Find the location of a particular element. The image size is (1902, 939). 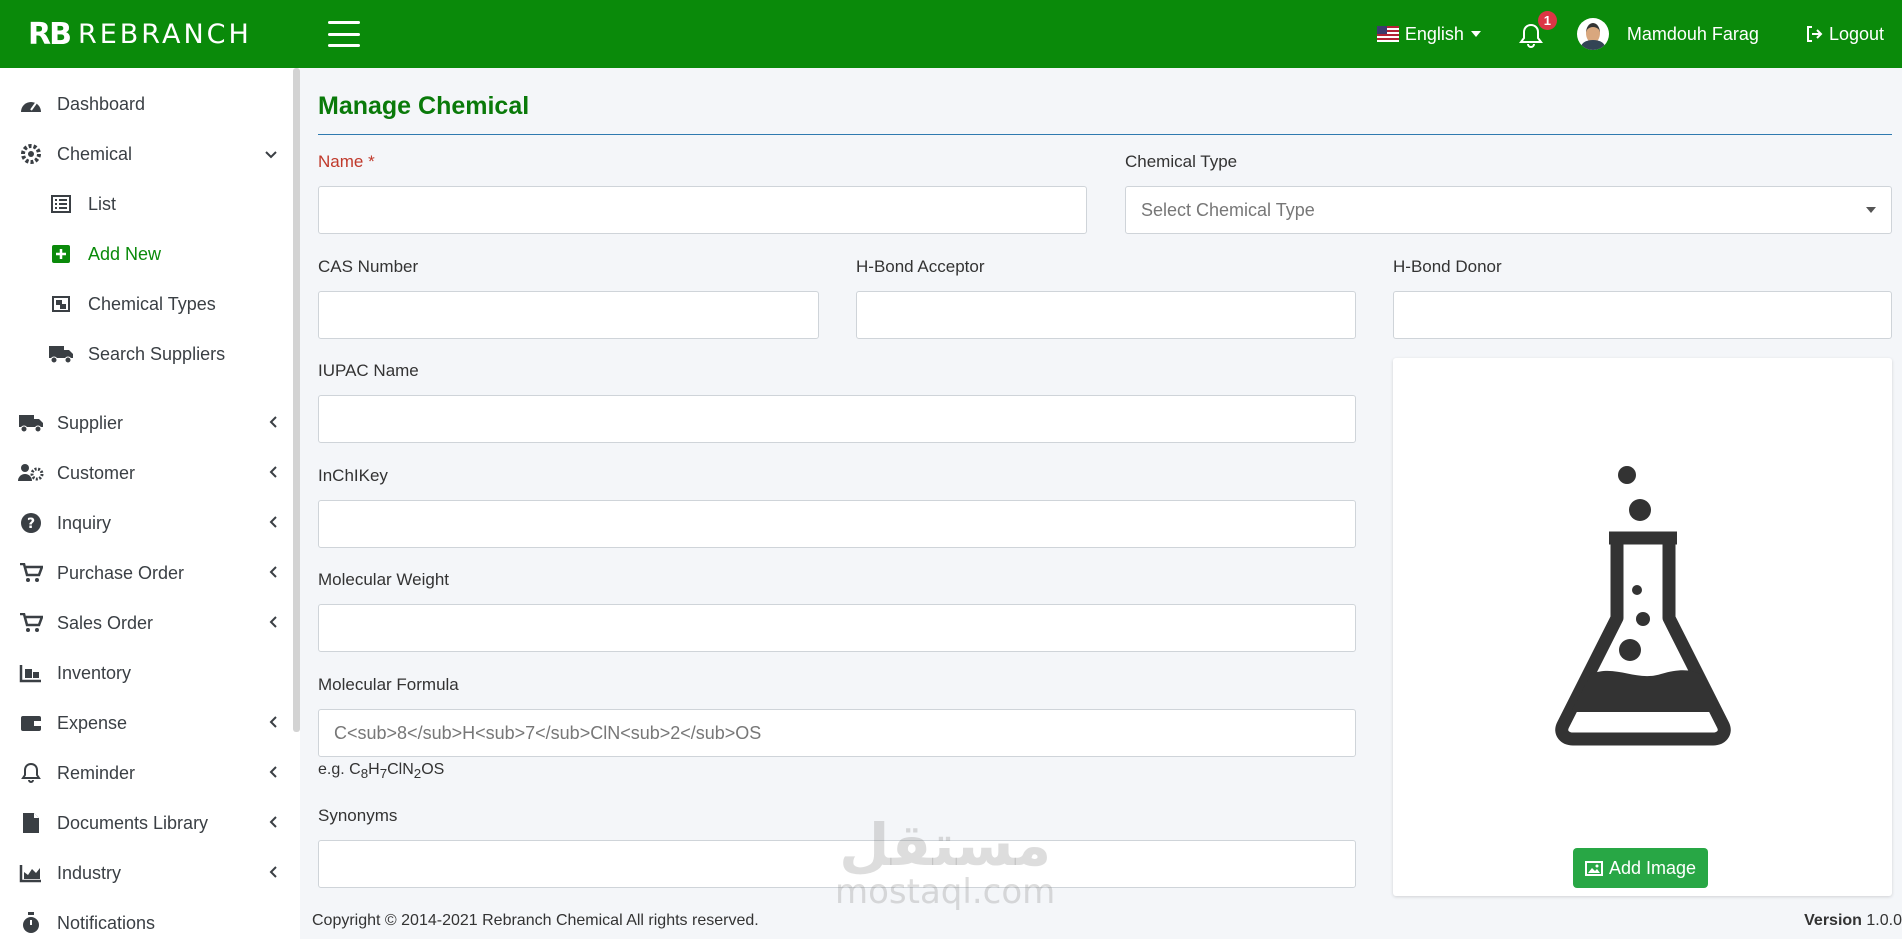

sidebar-item-chemical-types: Chemical Types is located at coordinates (145, 304).